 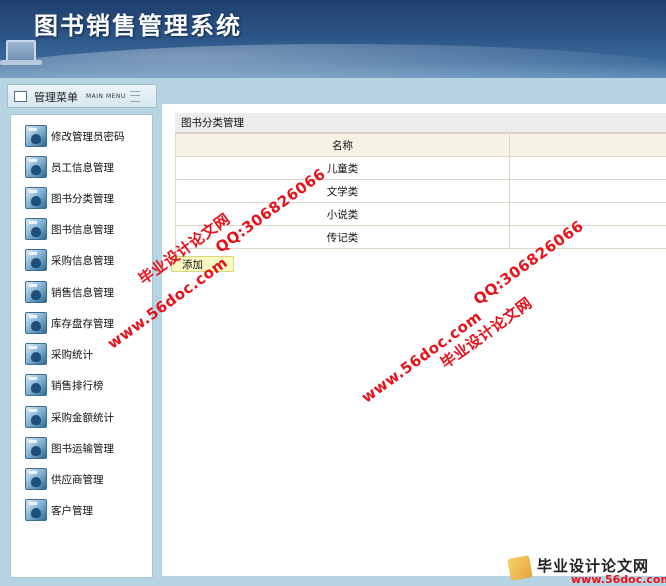 What do you see at coordinates (82, 323) in the screenshot?
I see `sidebar-item-label: 库存盘存管理` at bounding box center [82, 323].